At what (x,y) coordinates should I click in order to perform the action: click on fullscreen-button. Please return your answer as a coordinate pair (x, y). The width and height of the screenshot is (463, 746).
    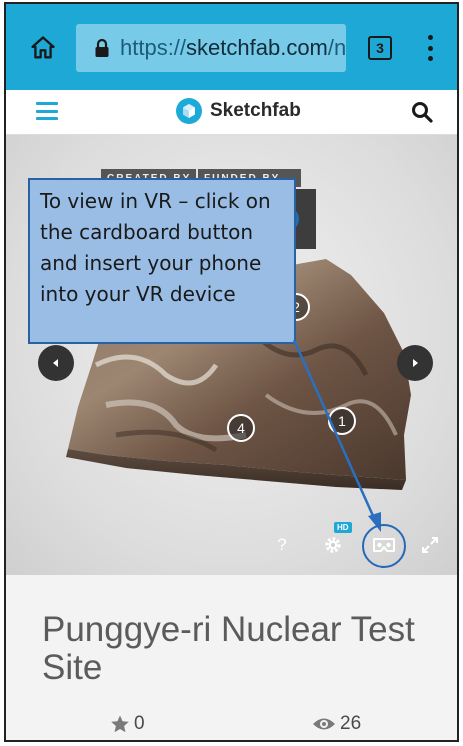
    Looking at the image, I should click on (430, 545).